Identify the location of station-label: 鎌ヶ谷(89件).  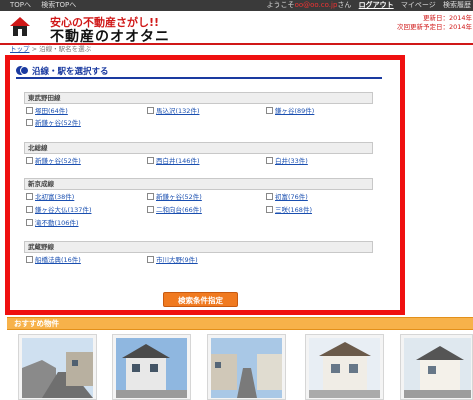
(294, 111).